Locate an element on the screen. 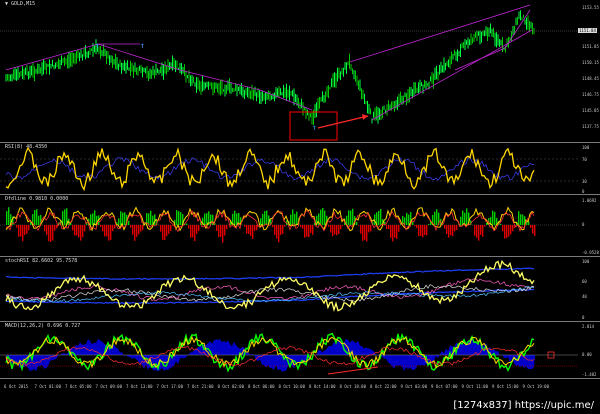  rsi-pane: RSI(8) 48.4350 100 70 30 0 is located at coordinates (300, 168).